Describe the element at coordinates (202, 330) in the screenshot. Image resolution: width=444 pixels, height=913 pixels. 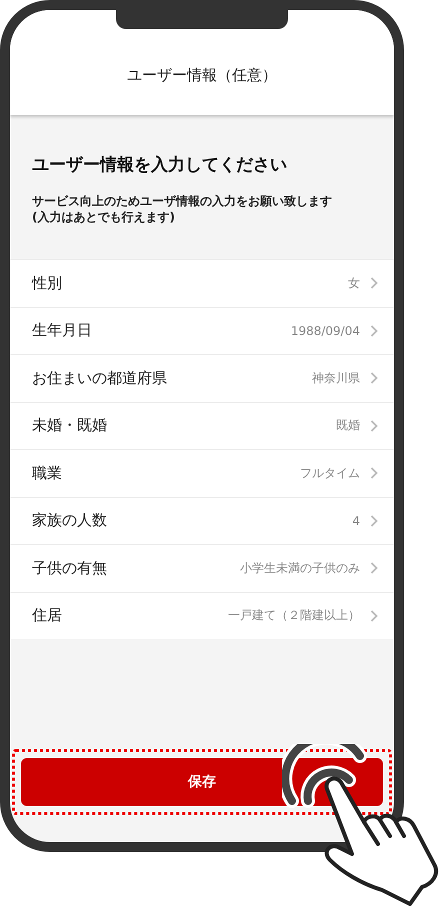
I see `settings-row: 生年月日 1988/09/04` at that location.